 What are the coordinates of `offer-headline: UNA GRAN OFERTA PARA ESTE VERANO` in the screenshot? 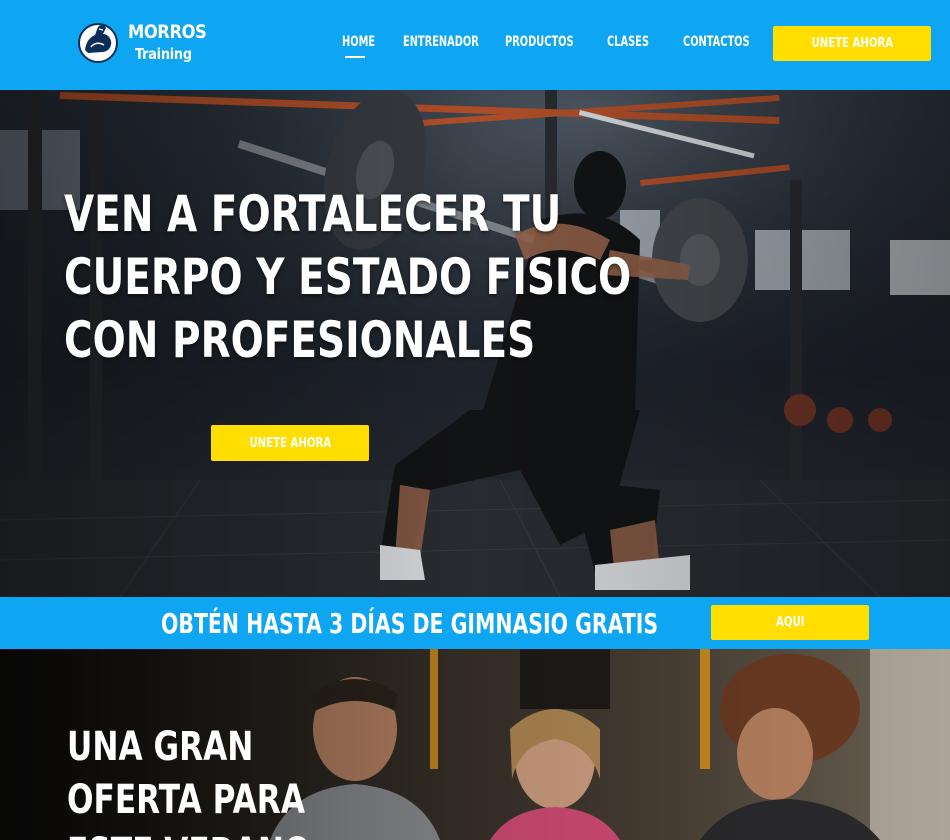 It's located at (223, 780).